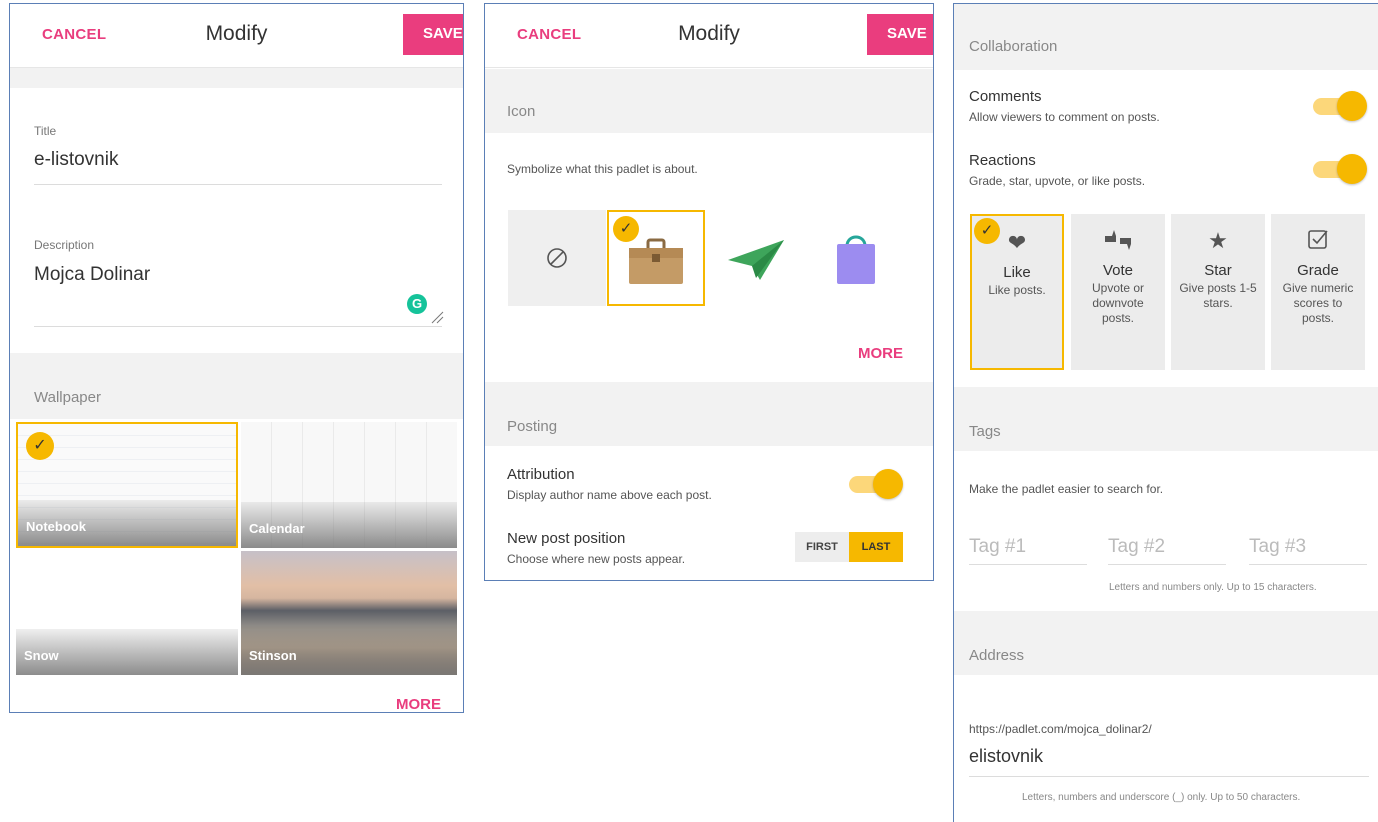 This screenshot has height=822, width=1378. I want to click on collaboration-section-header: Collaboration, so click(1166, 37).